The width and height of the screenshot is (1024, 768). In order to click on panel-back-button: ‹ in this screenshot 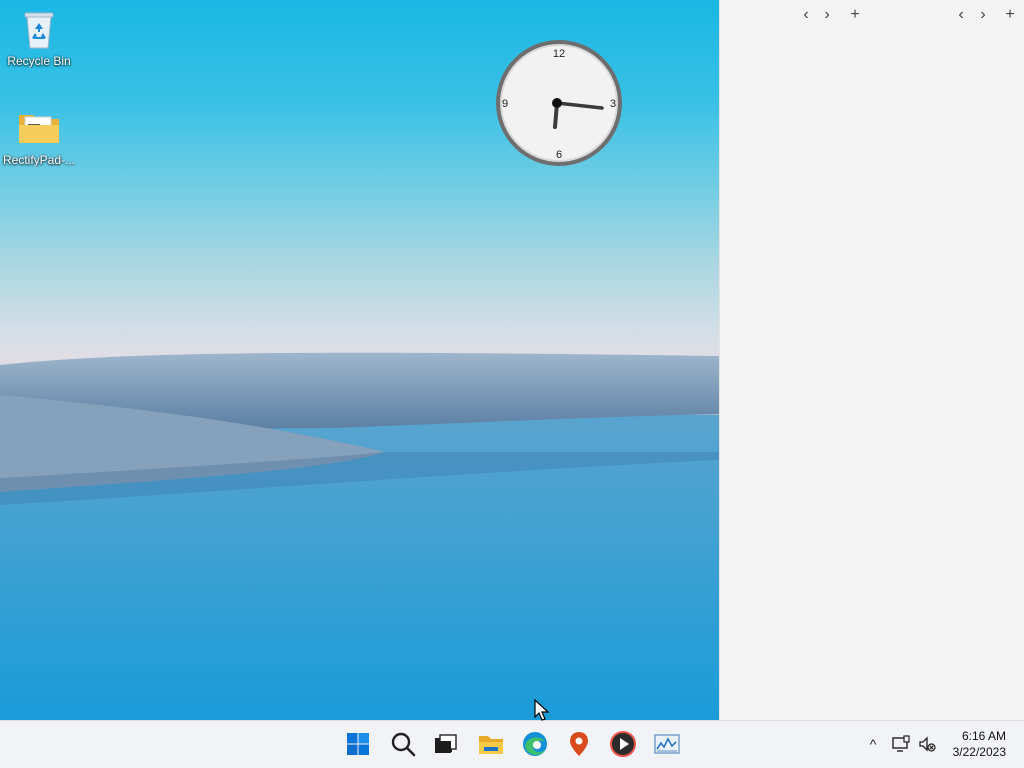, I will do `click(806, 15)`.